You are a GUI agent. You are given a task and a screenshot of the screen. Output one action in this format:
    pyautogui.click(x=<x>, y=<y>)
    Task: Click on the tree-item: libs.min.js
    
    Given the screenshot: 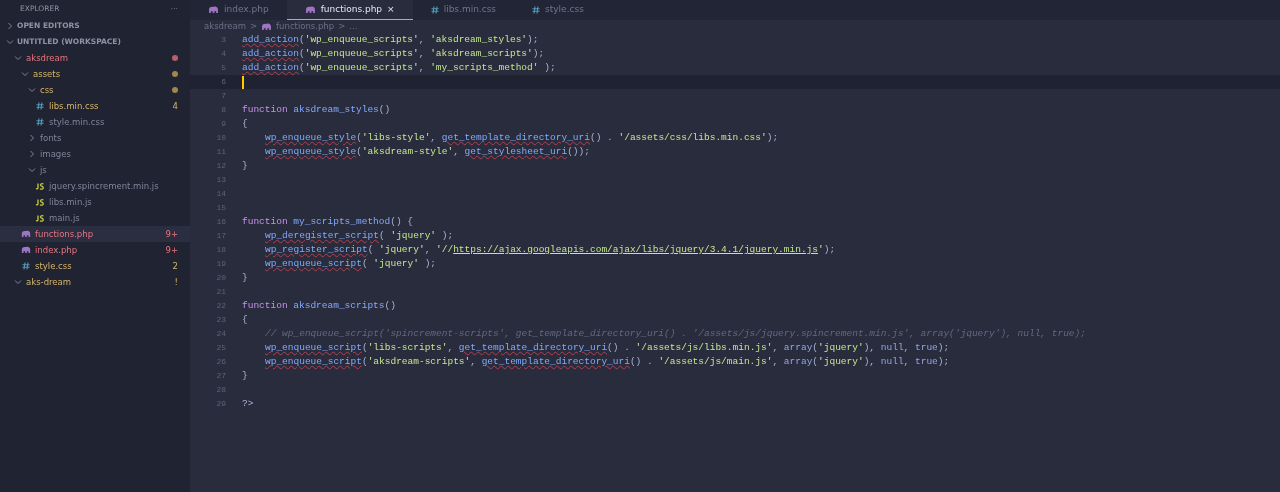 What is the action you would take?
    pyautogui.click(x=95, y=202)
    